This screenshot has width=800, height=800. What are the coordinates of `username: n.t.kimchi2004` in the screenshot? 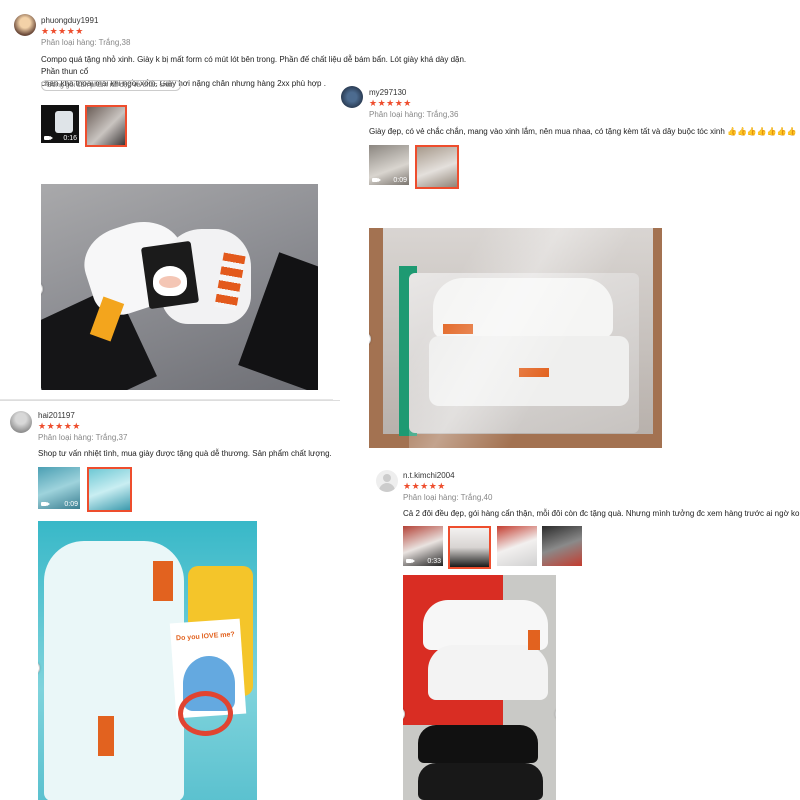 It's located at (429, 475).